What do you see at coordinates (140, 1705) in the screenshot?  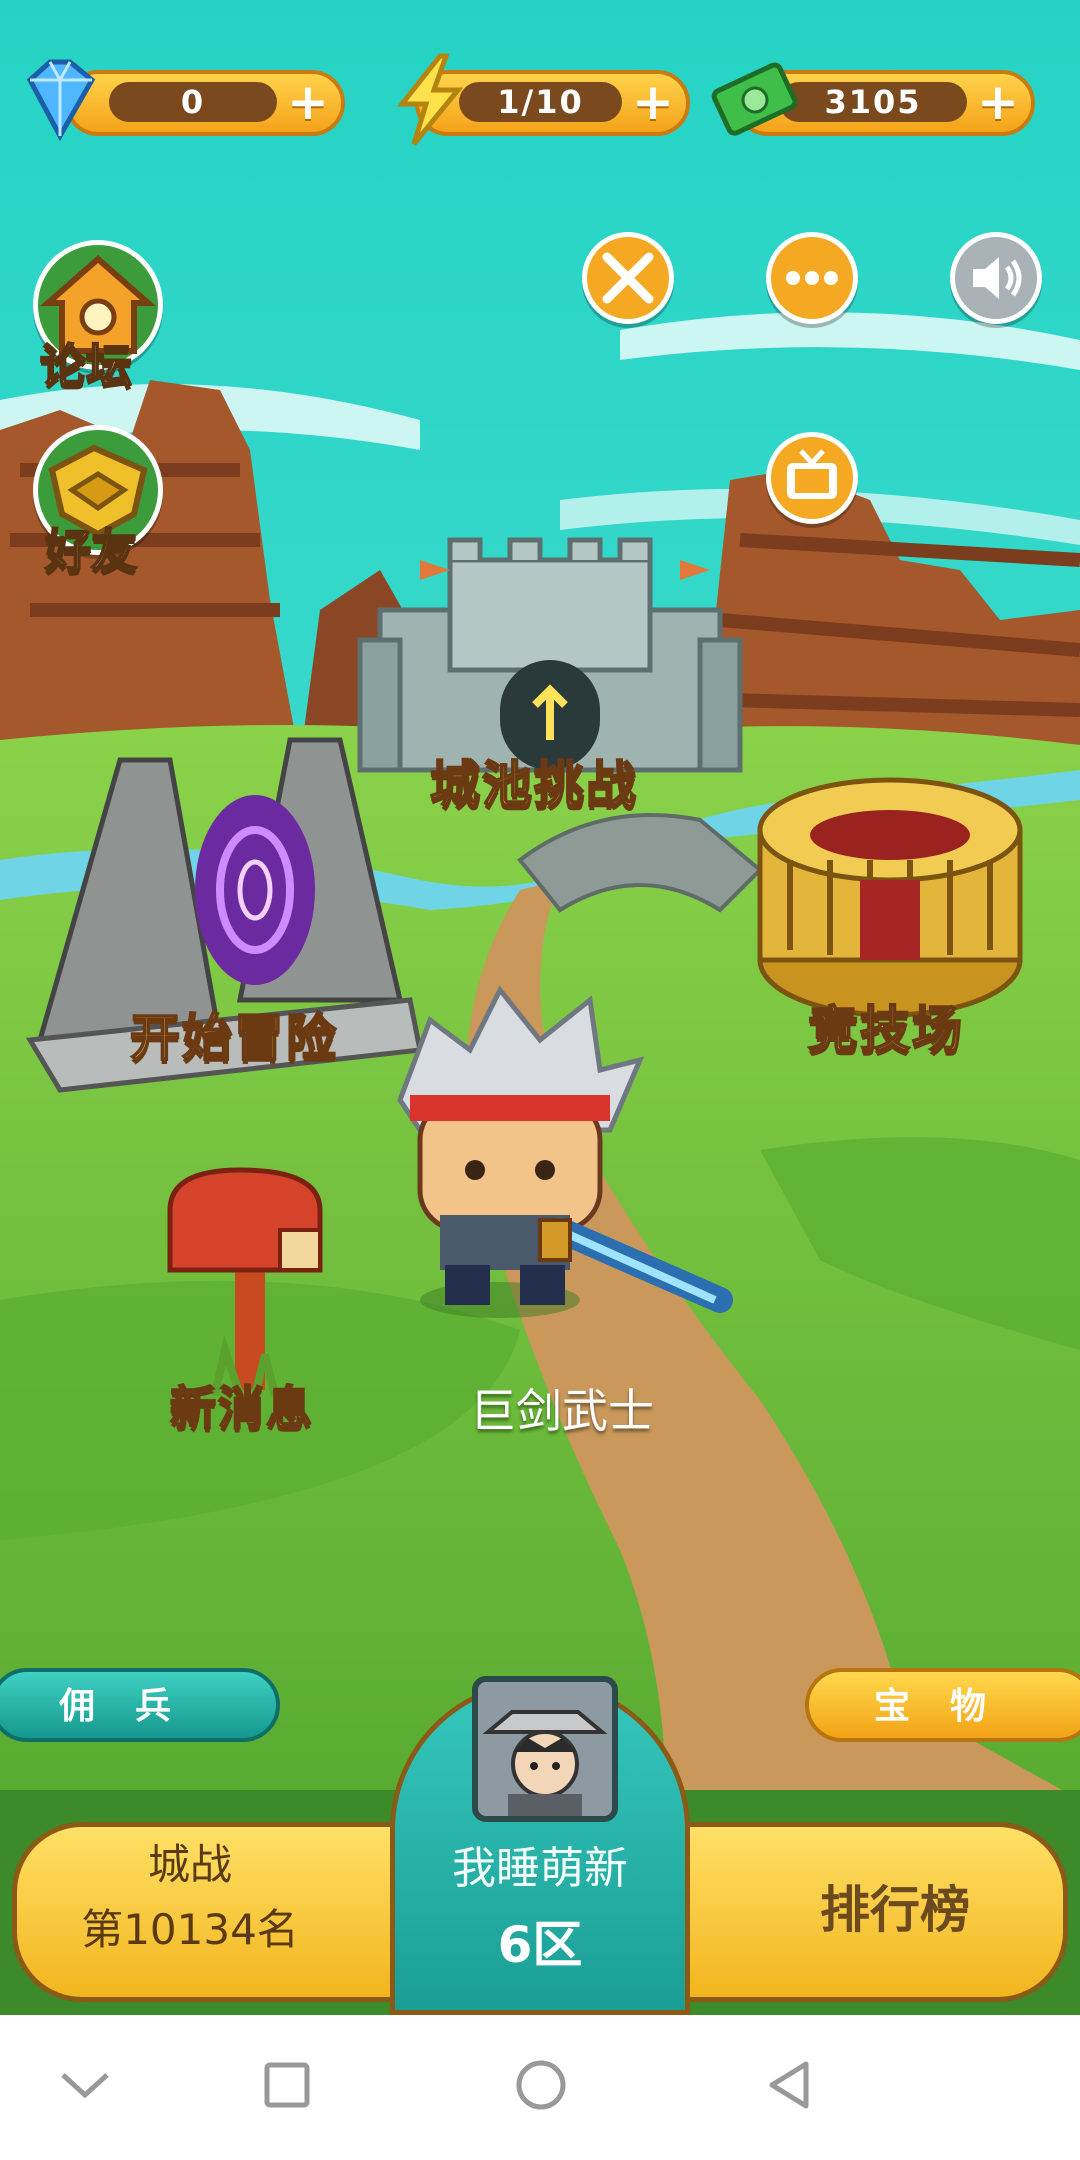 I see `mercenary-button: 佣兵` at bounding box center [140, 1705].